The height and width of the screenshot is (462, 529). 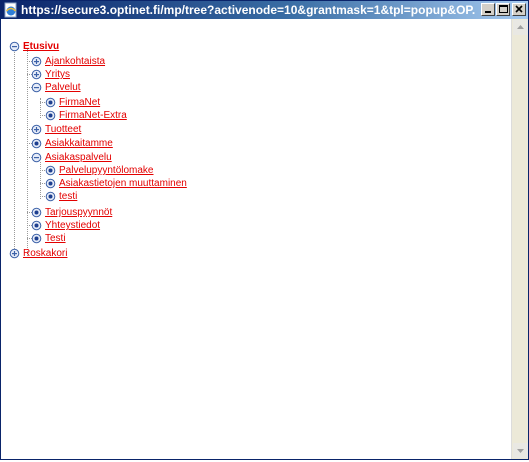 What do you see at coordinates (520, 450) in the screenshot?
I see `scroll-down-arrow-icon` at bounding box center [520, 450].